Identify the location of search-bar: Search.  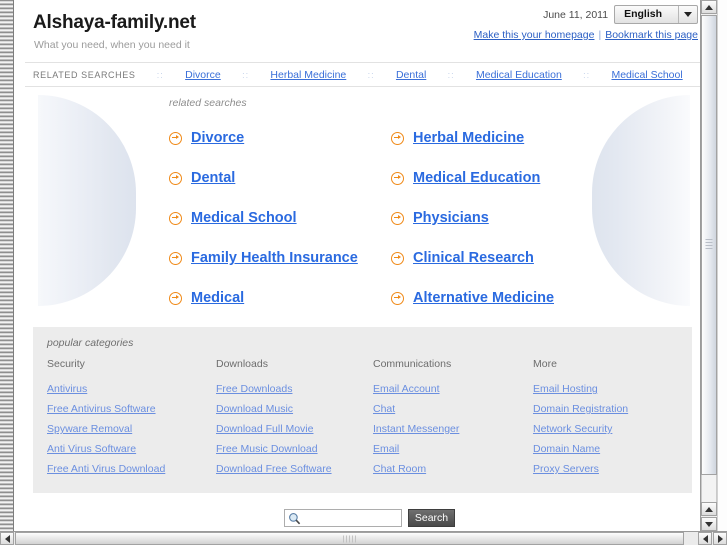
(362, 518).